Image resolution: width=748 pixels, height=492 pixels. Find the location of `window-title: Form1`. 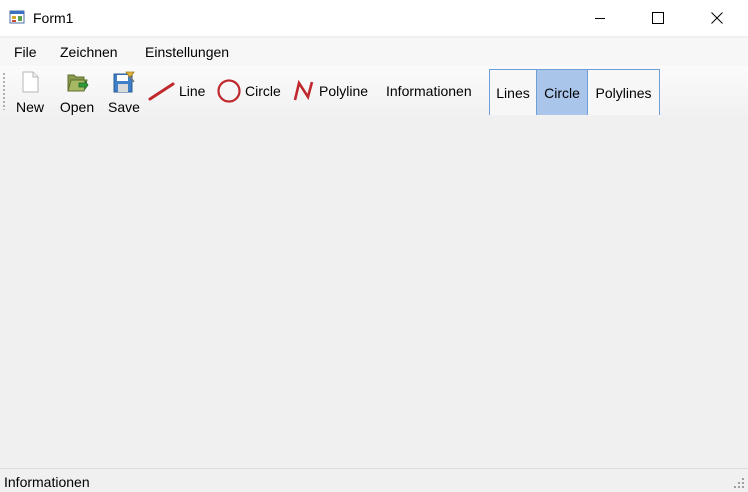

window-title: Form1 is located at coordinates (53, 18).